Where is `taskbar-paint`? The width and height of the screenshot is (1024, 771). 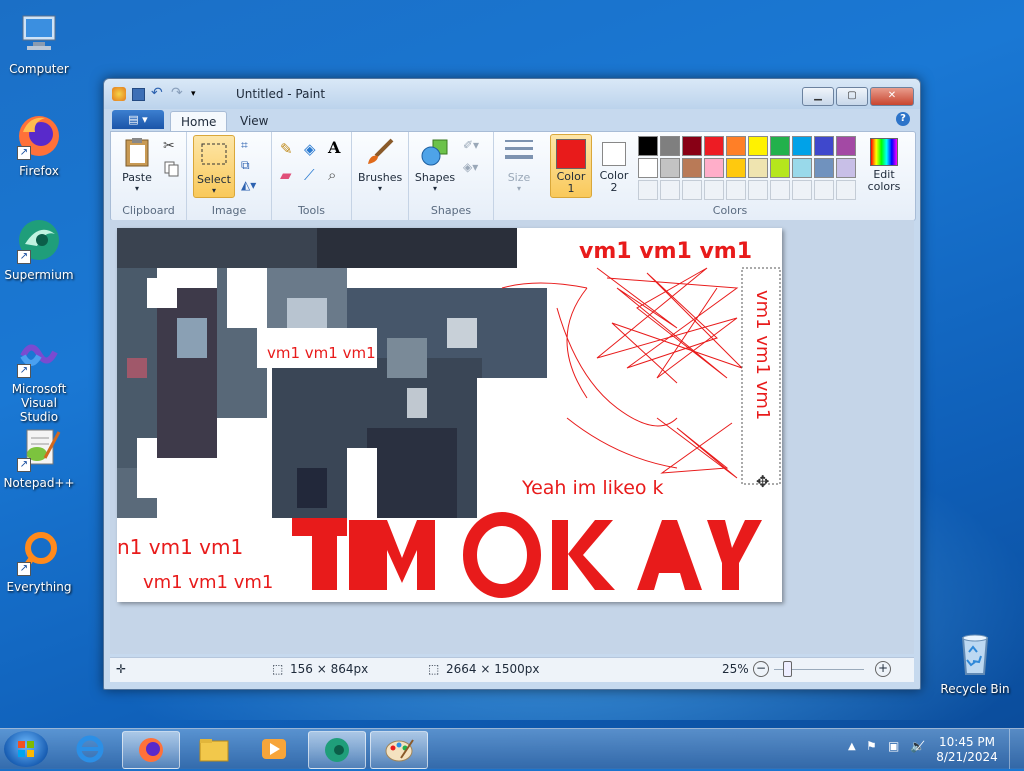
taskbar-paint is located at coordinates (399, 750).